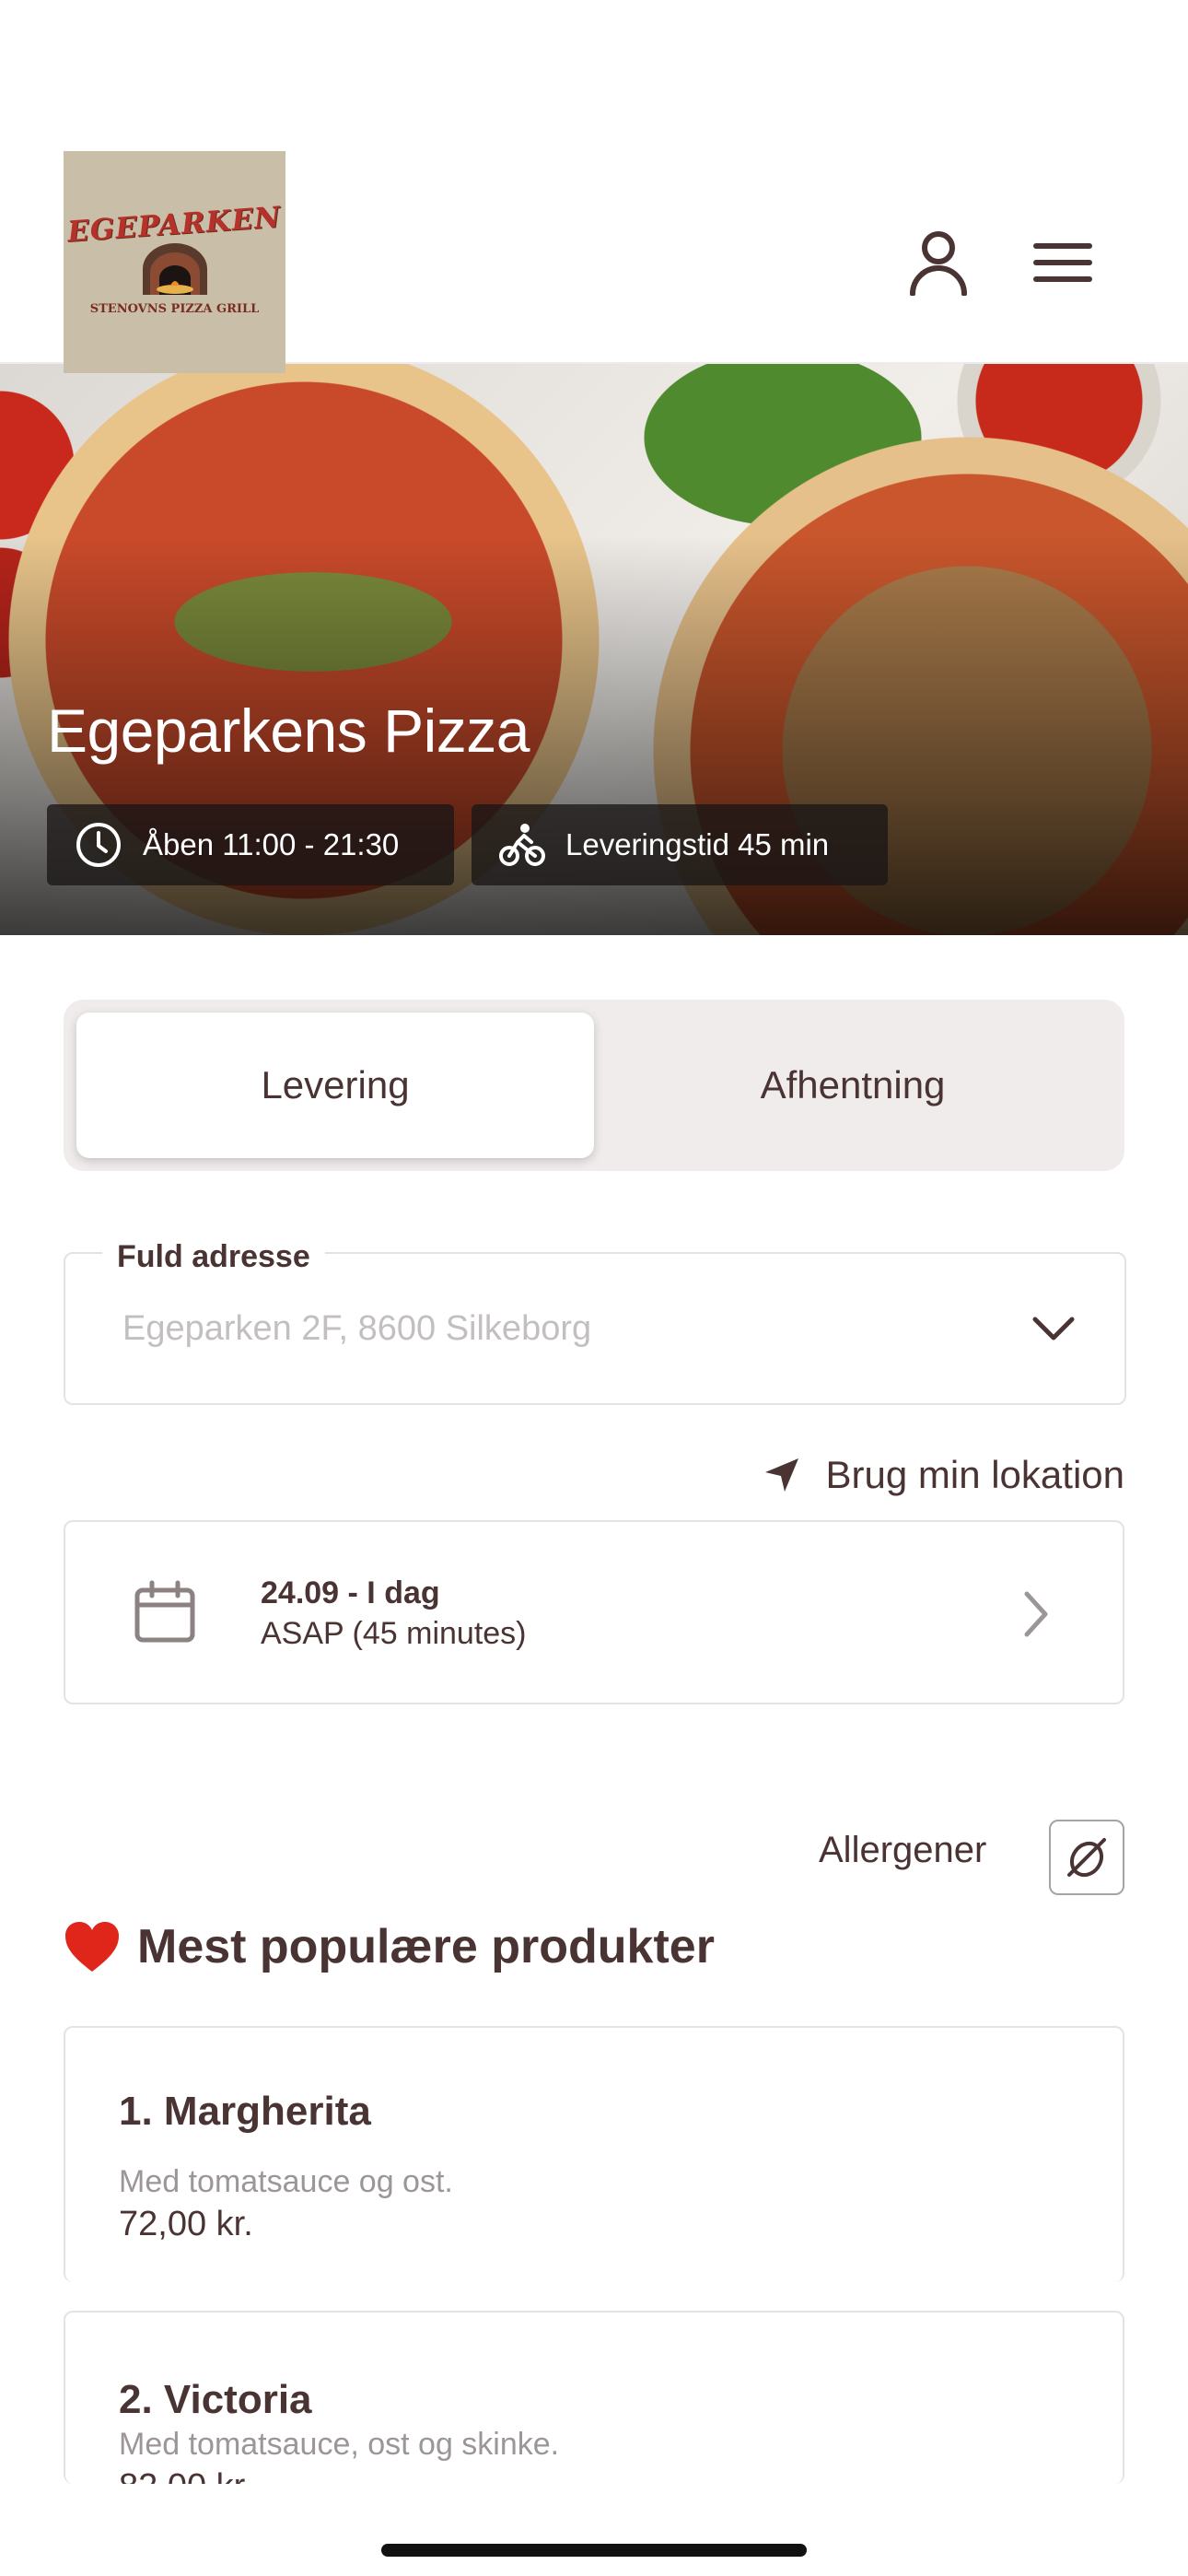 Image resolution: width=1188 pixels, height=2576 pixels. I want to click on product-name: 2. Victoria, so click(215, 2399).